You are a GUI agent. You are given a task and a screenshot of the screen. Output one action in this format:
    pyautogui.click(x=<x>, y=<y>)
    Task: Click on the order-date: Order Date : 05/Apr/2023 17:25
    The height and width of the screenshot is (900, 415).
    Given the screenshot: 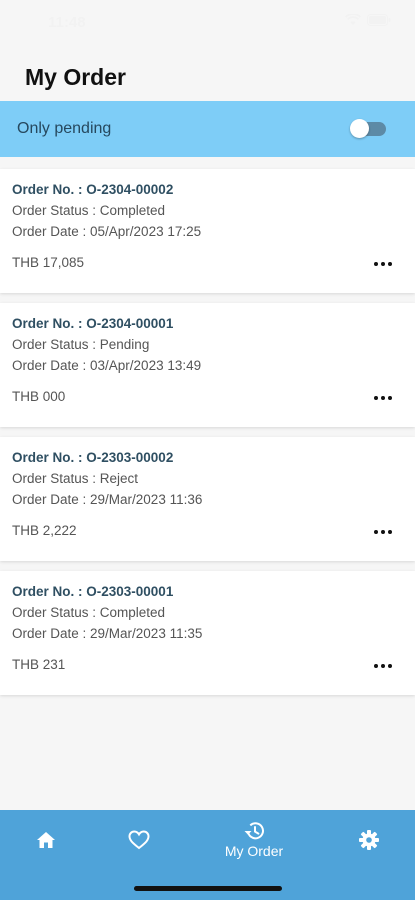 What is the action you would take?
    pyautogui.click(x=107, y=231)
    